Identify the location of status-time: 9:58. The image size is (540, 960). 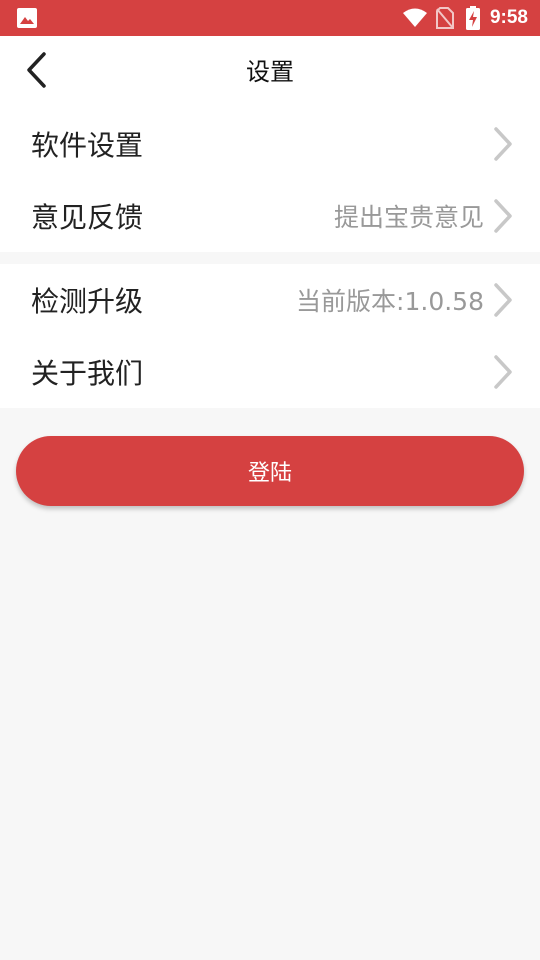
(508, 17).